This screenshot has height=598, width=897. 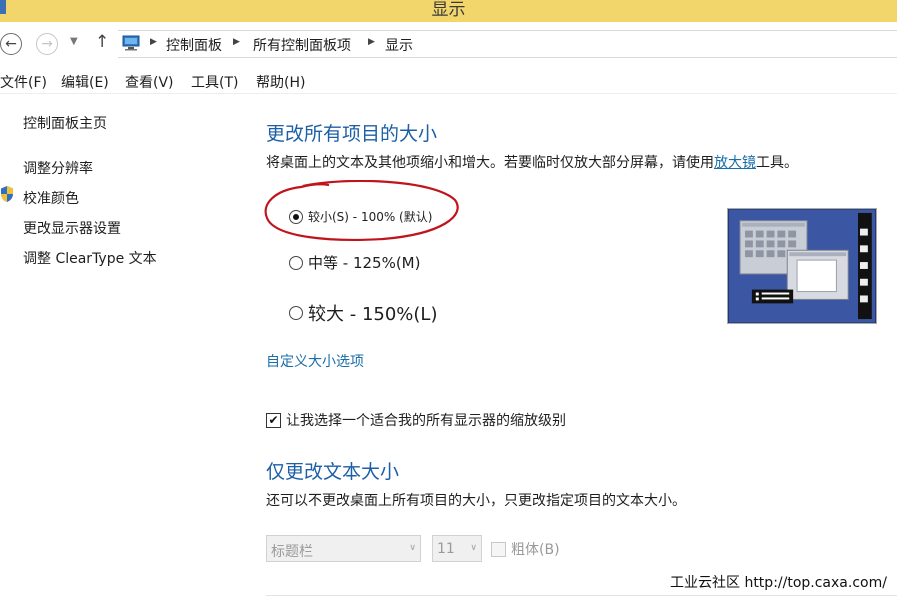 I want to click on sidebar-item-display-settings: 更改显示器设置, so click(x=72, y=228).